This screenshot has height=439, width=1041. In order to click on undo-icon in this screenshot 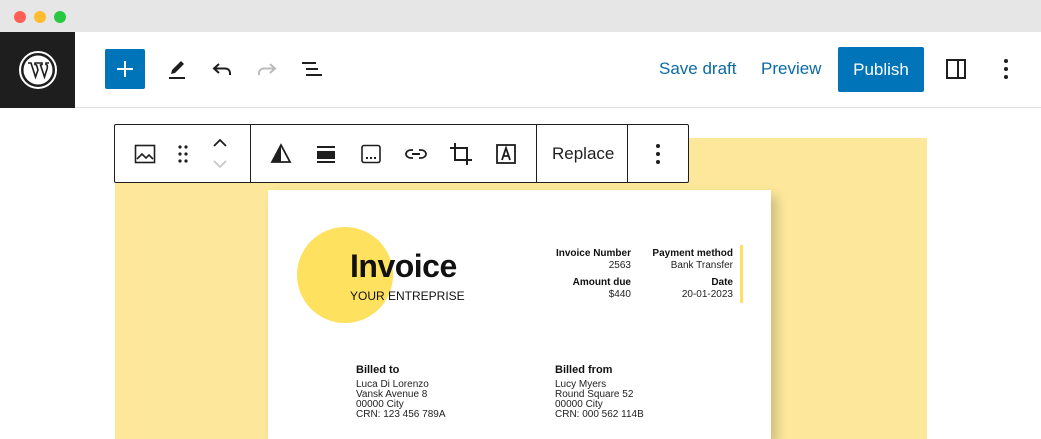, I will do `click(221, 69)`.